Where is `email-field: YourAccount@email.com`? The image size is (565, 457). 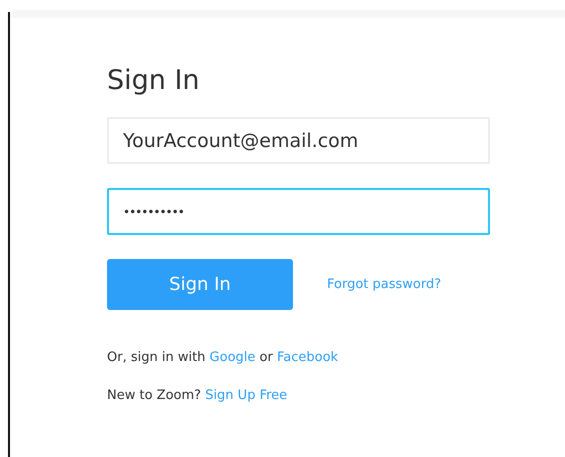
email-field: YourAccount@email.com is located at coordinates (298, 140).